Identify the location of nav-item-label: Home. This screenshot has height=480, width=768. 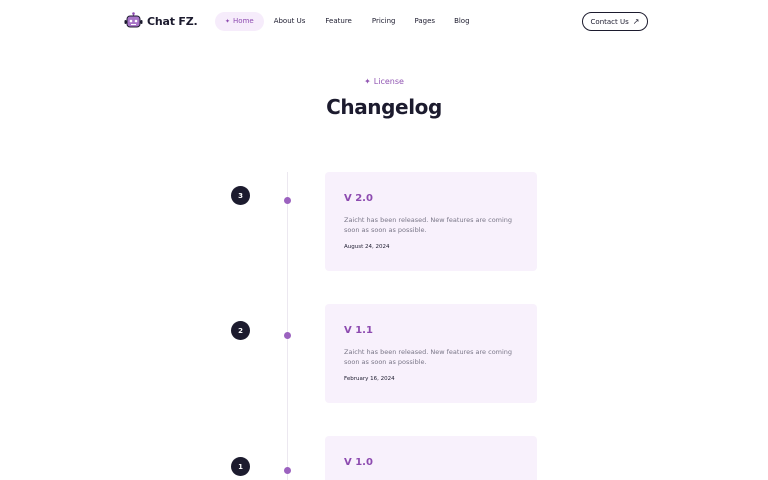
(243, 21).